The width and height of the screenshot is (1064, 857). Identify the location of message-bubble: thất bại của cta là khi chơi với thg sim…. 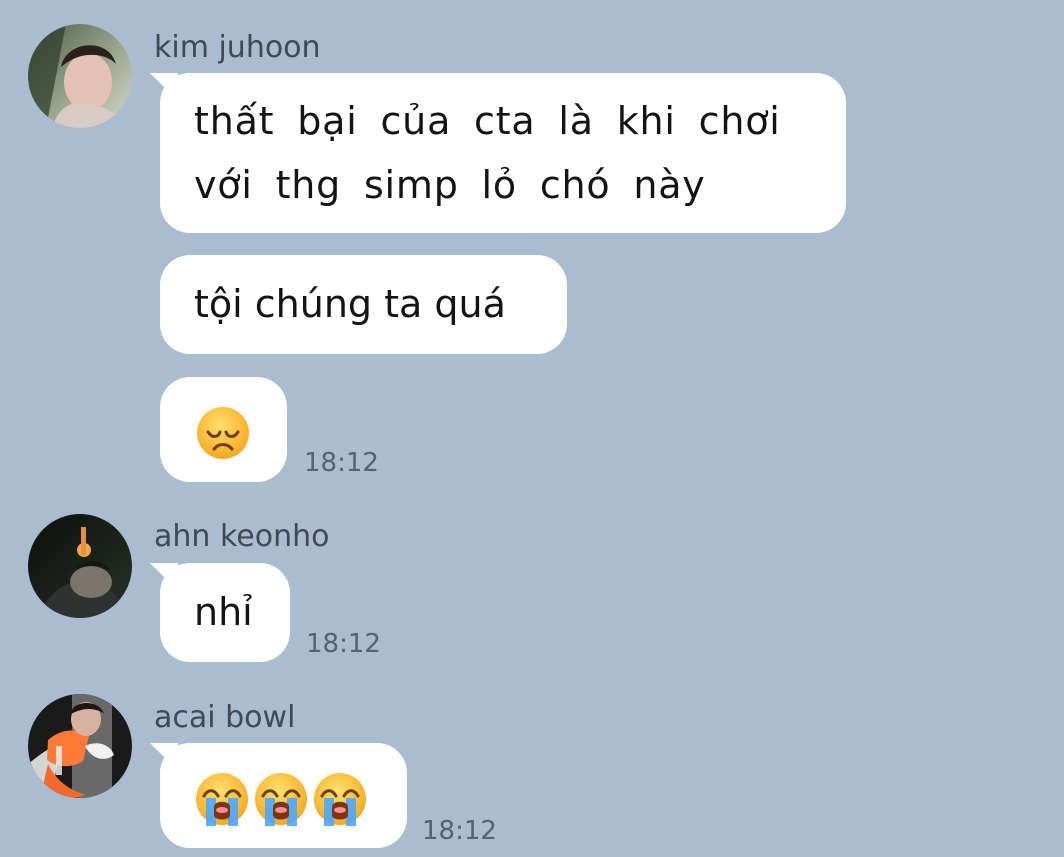
(503, 153).